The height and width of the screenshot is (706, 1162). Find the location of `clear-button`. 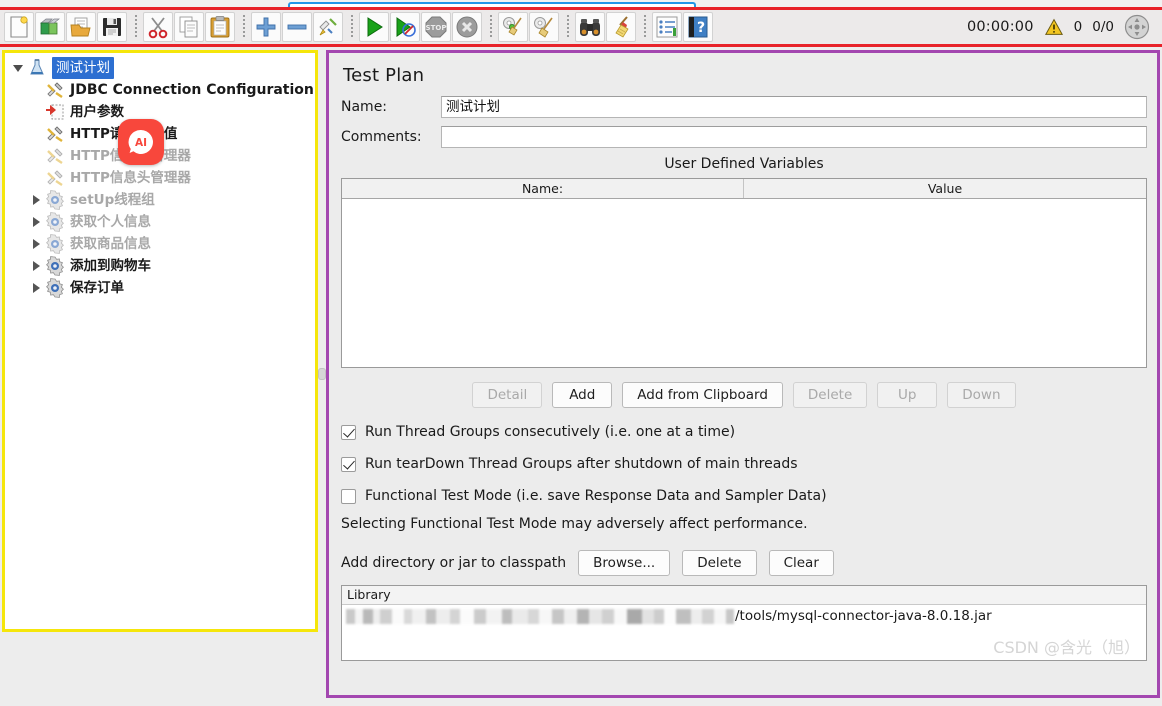

clear-button is located at coordinates (513, 27).